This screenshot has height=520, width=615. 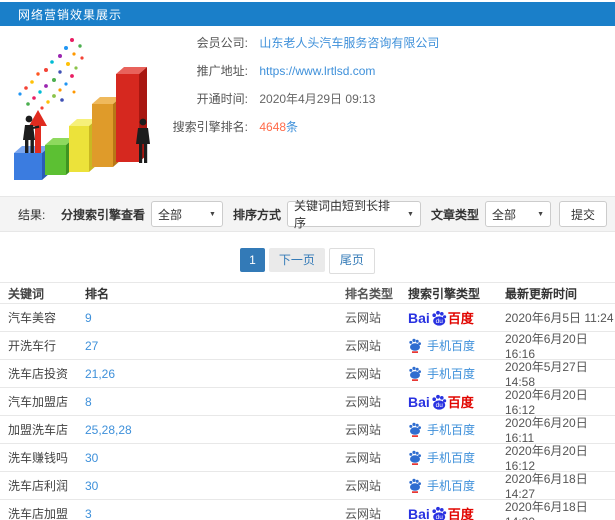 I want to click on rank-link: 25,28,28, so click(x=215, y=430).